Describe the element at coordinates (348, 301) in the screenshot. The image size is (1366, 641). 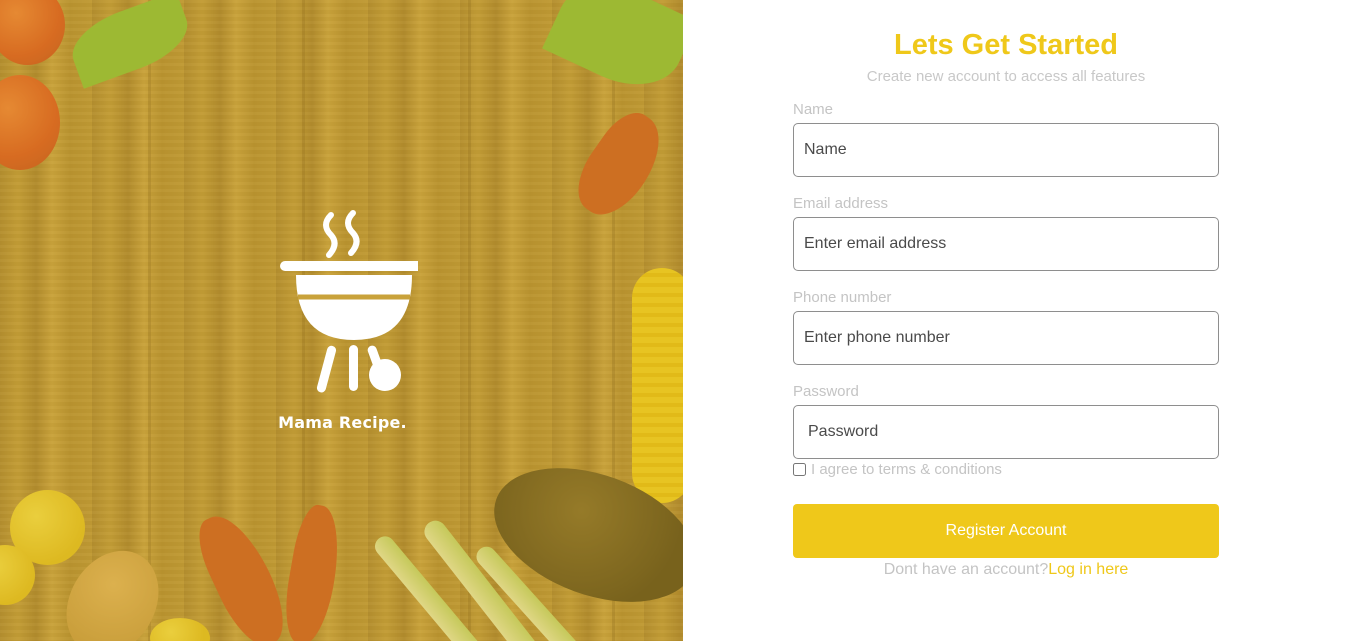
I see `grill-icon` at that location.